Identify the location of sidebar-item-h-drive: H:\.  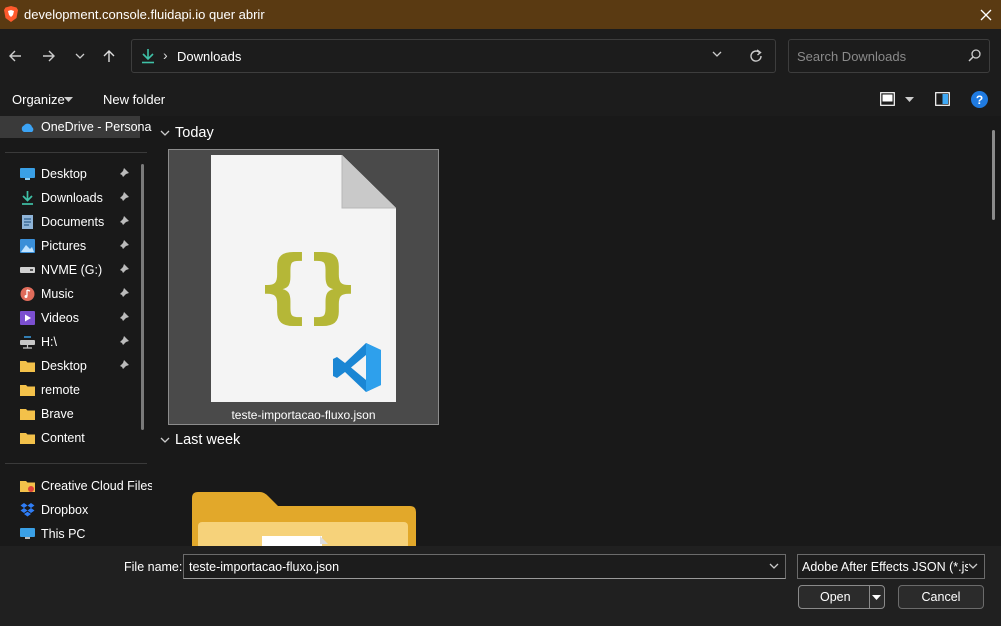
(70, 342).